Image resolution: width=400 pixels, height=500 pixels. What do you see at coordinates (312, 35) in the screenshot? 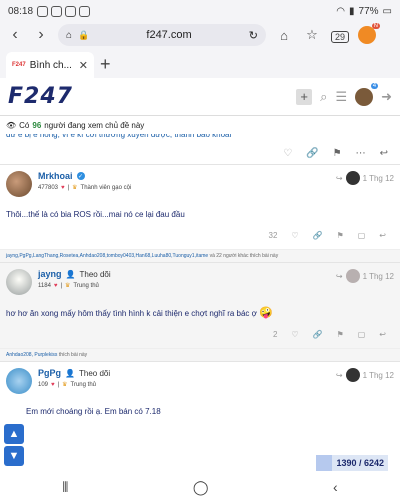
I see `bookmark-star-icon: ☆` at bounding box center [312, 35].